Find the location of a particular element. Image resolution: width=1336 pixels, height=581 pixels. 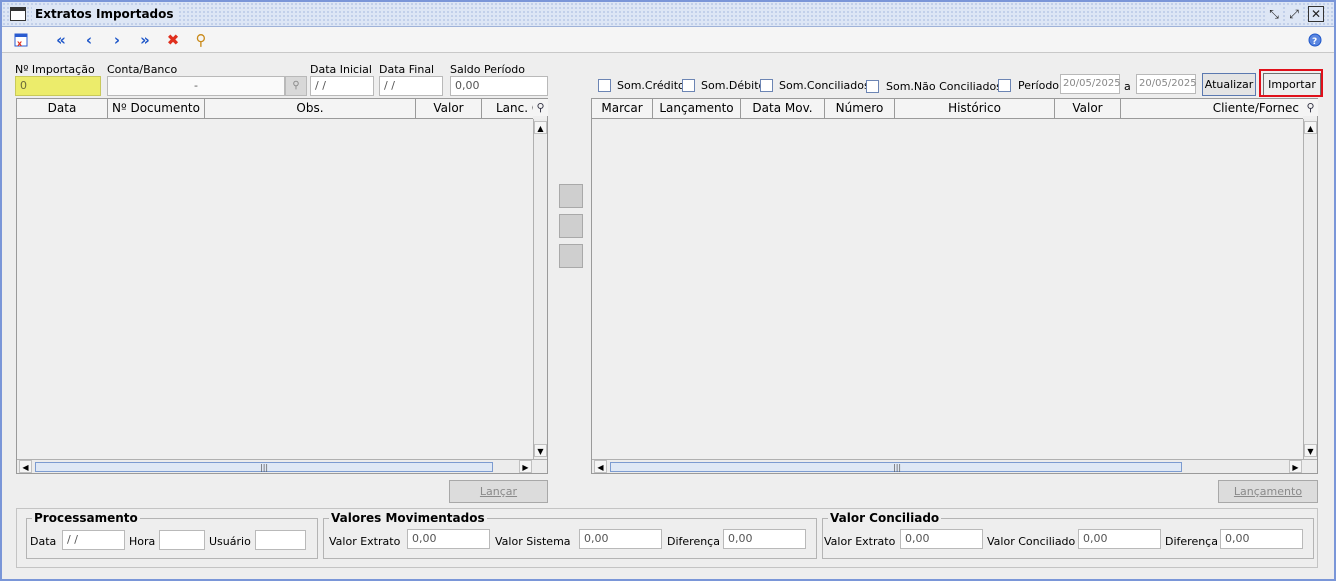

col-marcar: Marcar is located at coordinates (622, 108).